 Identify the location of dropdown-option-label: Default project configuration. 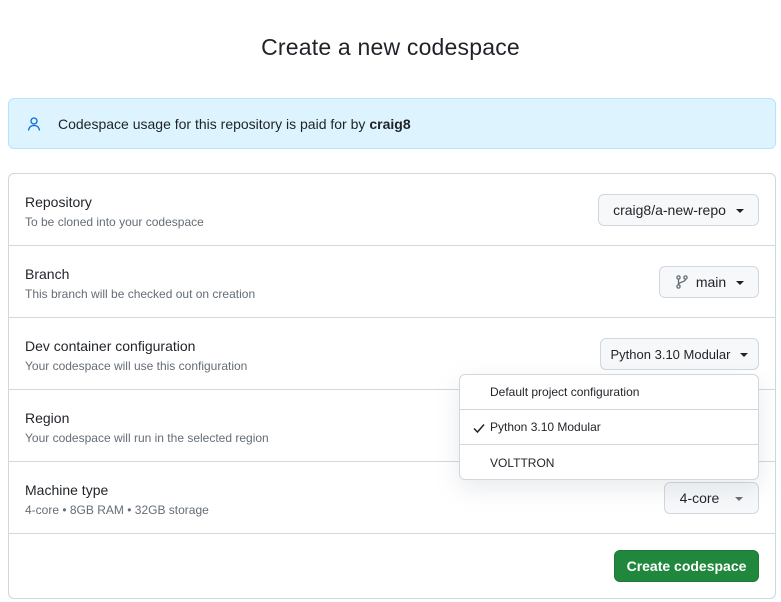
(565, 392).